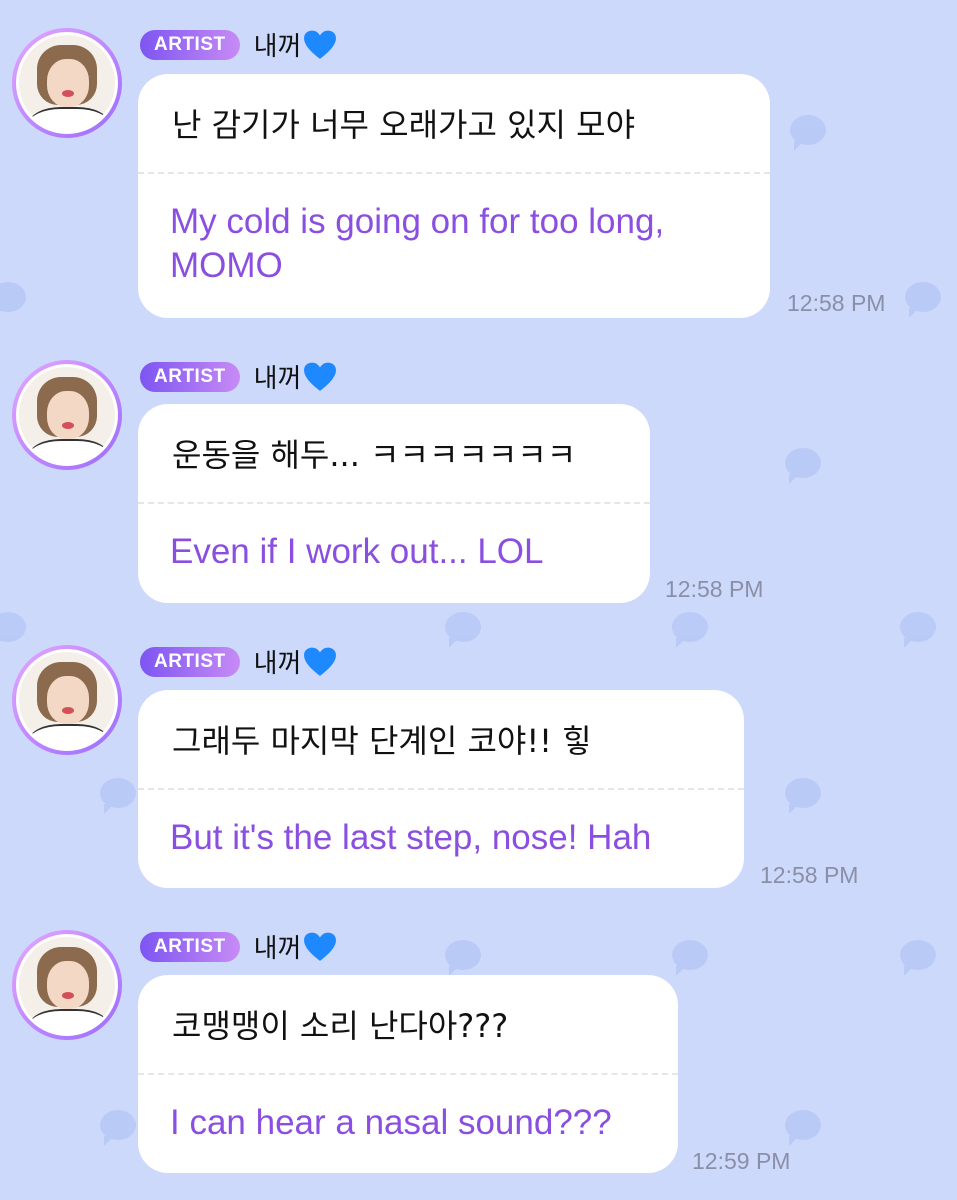 The height and width of the screenshot is (1200, 957). I want to click on original-text: 코맹맹이 소리 난다아???, so click(340, 1026).